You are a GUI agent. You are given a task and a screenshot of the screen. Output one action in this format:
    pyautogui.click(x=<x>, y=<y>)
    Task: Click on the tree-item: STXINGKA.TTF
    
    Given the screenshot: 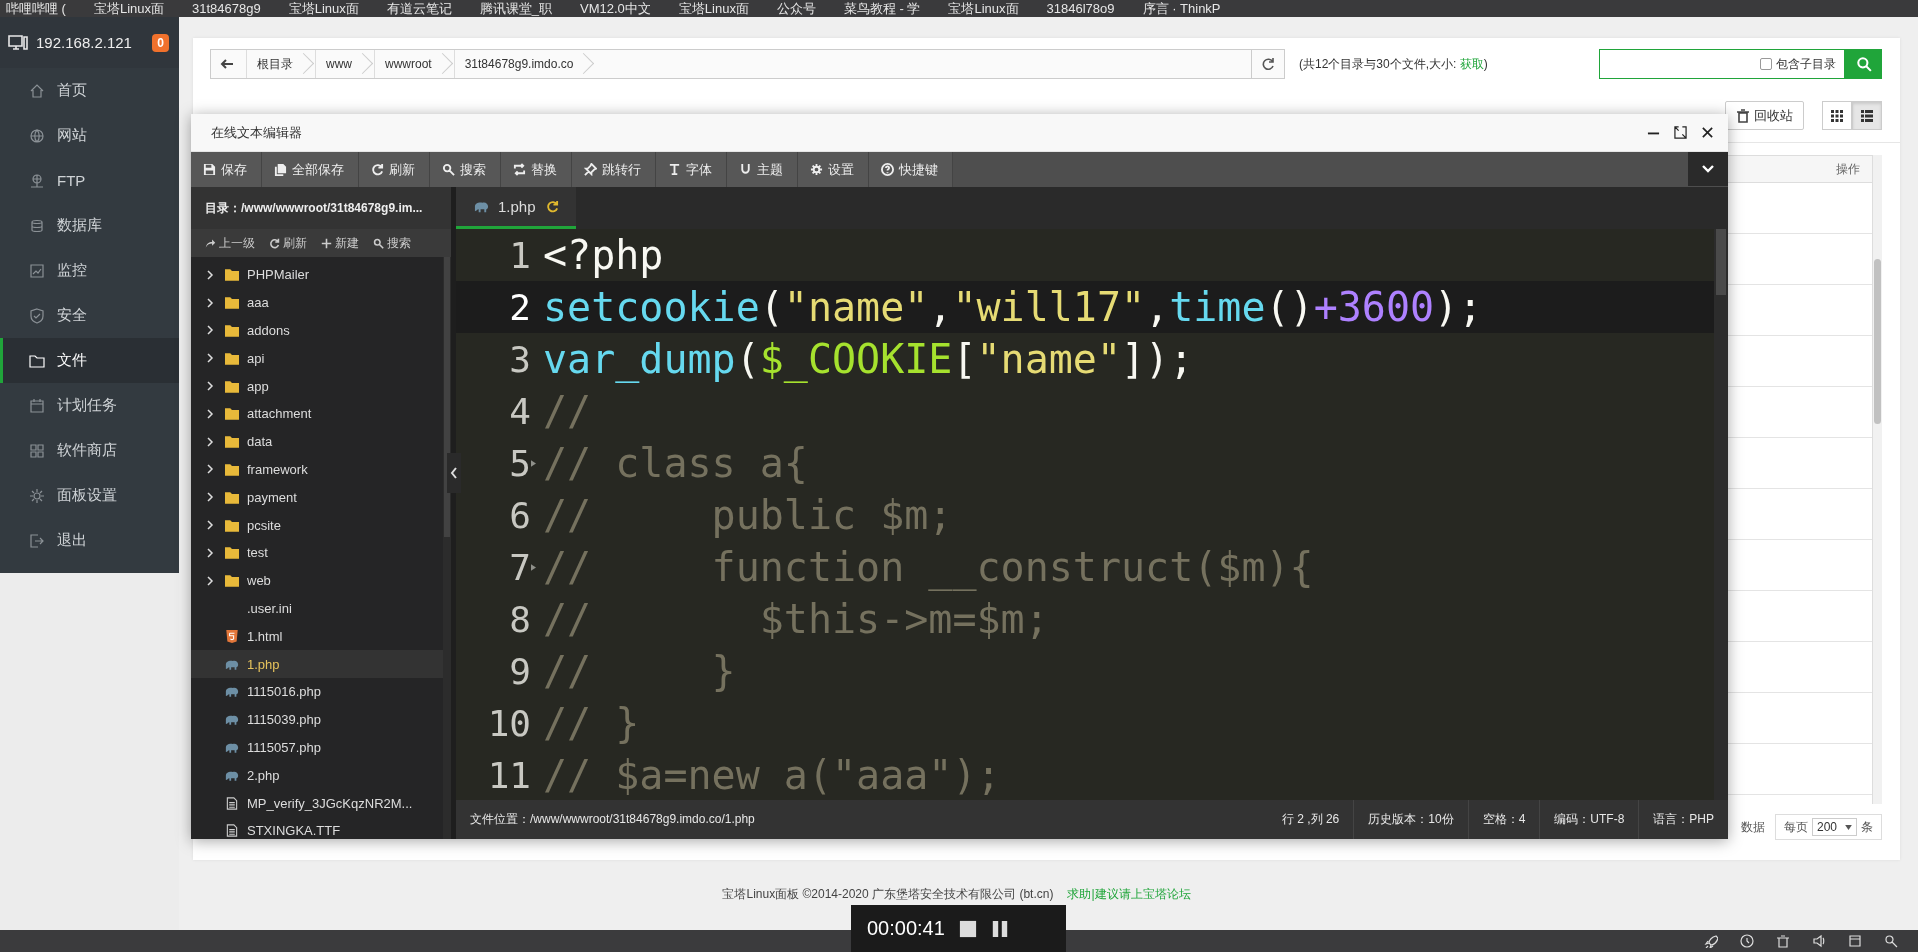 What is the action you would take?
    pyautogui.click(x=317, y=827)
    